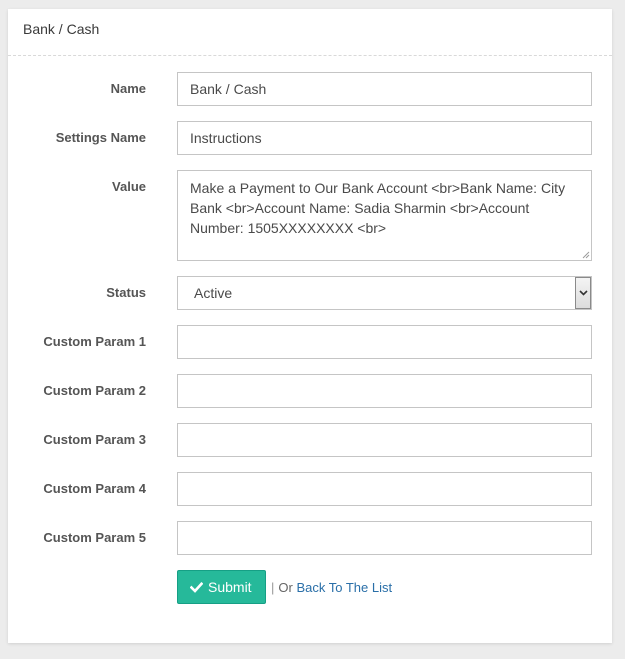  Describe the element at coordinates (196, 587) in the screenshot. I see `check-icon` at that location.